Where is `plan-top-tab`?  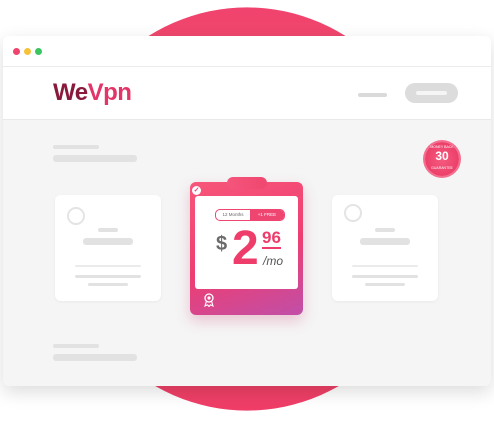 plan-top-tab is located at coordinates (247, 183).